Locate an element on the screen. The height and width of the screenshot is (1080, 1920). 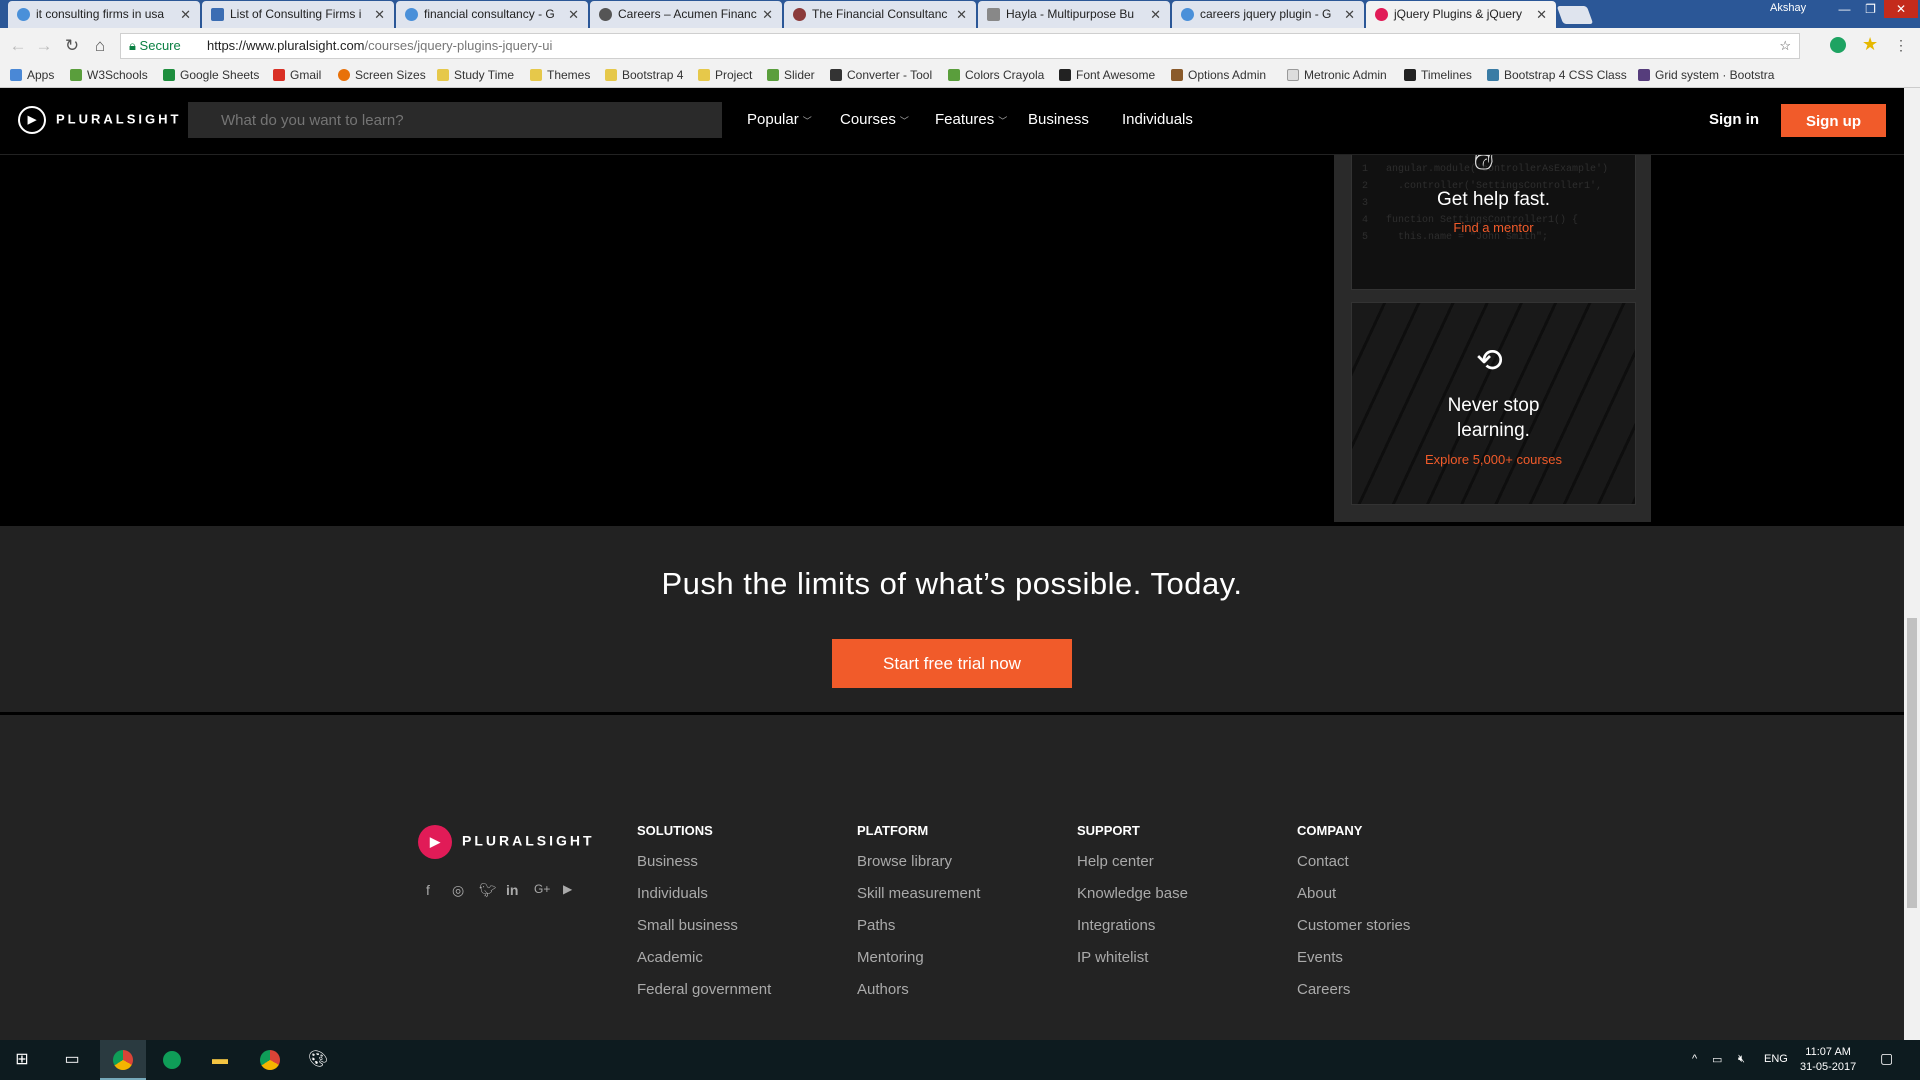
browser-tab: Hayla - Multipurpose Bu ✕ is located at coordinates (1074, 14).